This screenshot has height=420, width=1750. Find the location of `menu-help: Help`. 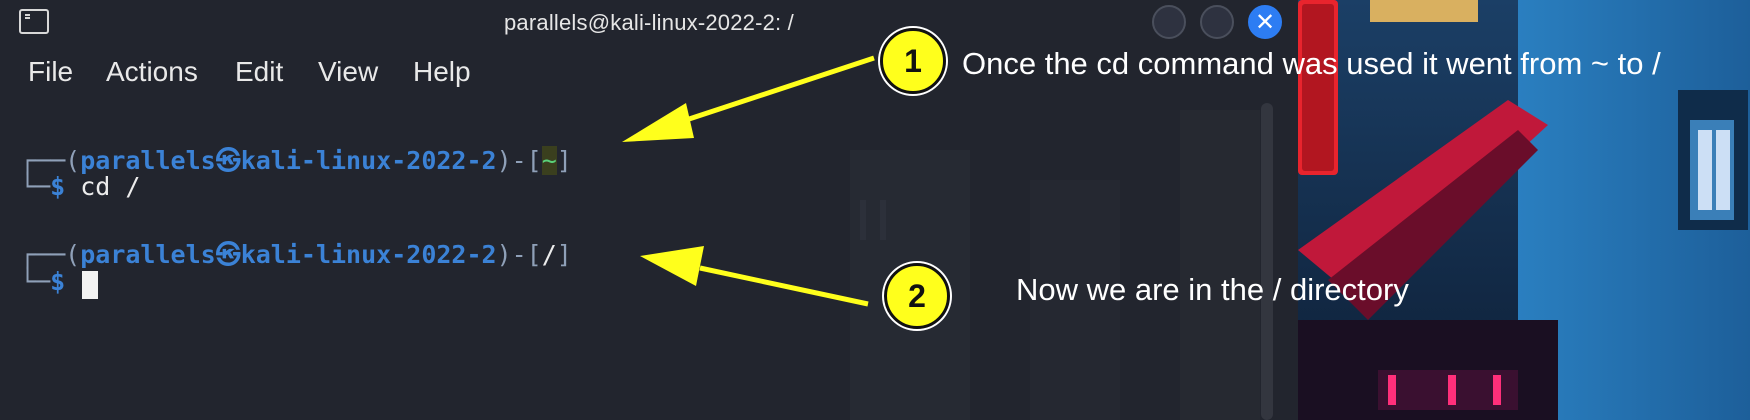

menu-help: Help is located at coordinates (442, 72).